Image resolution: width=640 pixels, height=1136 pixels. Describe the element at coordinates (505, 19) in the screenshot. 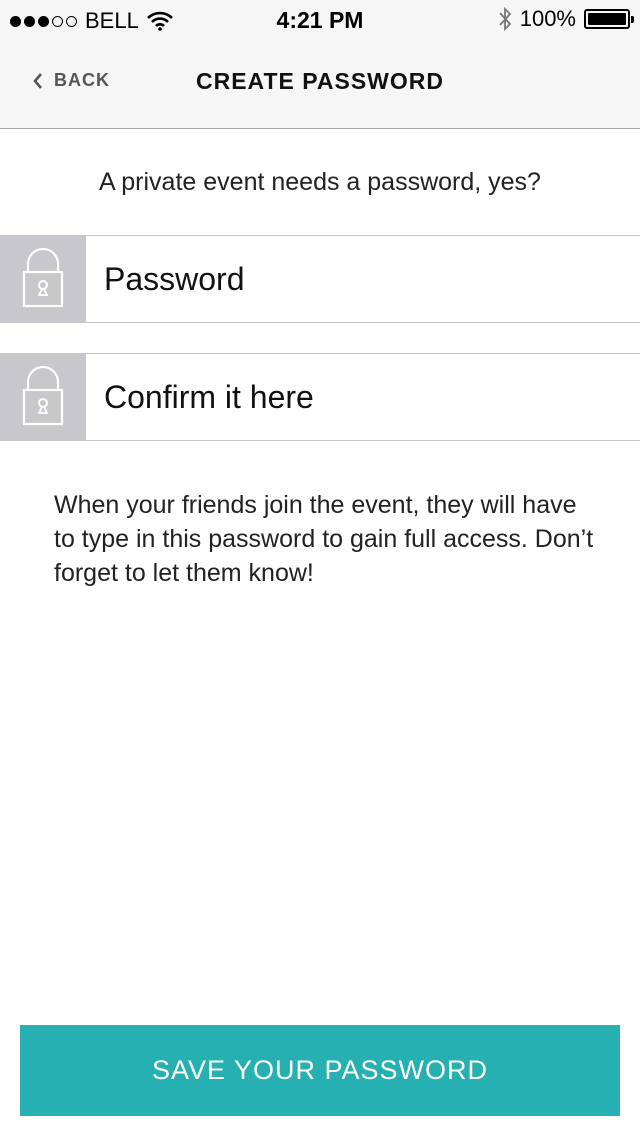

I see `bluetooth-icon` at that location.